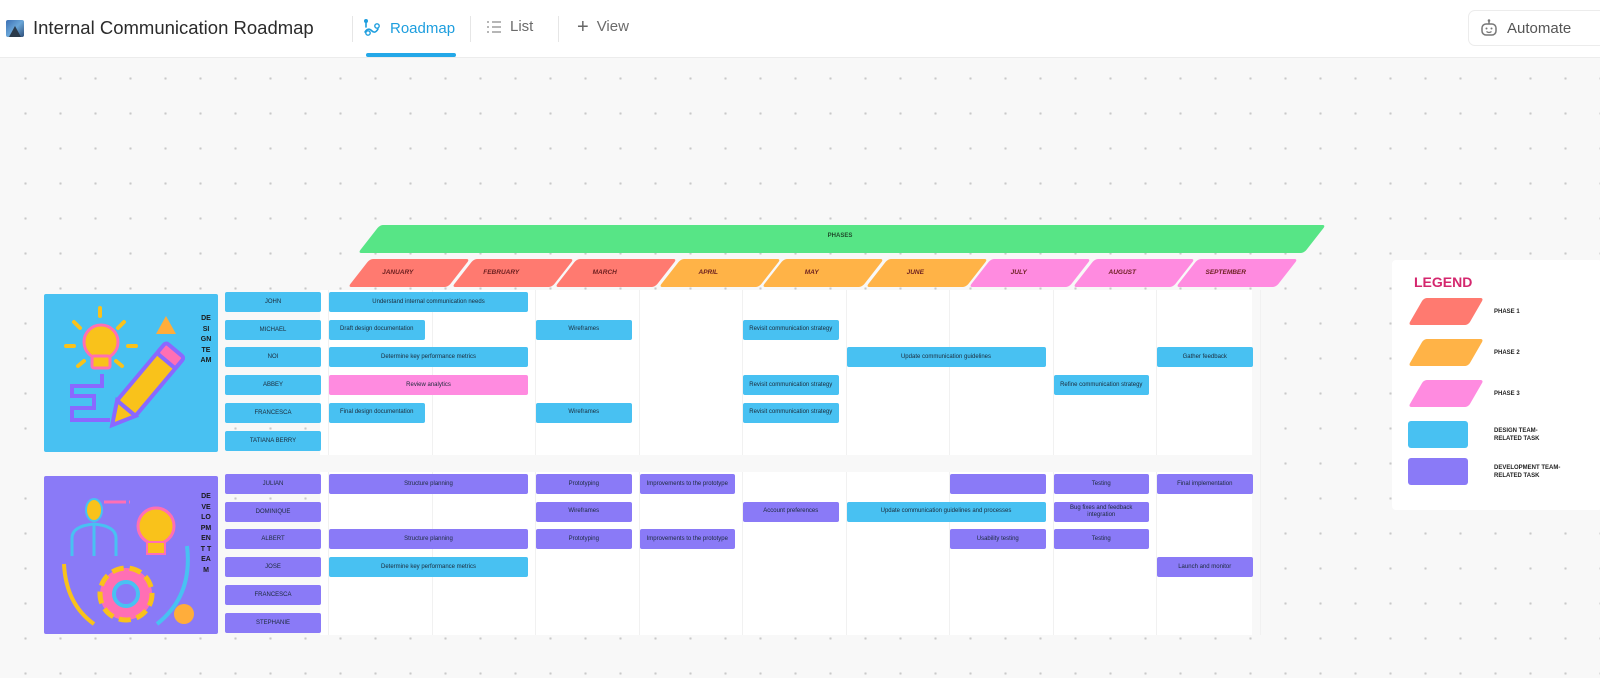 The image size is (1600, 678). Describe the element at coordinates (1507, 353) in the screenshot. I see `legend-label: PHASE 2` at that location.